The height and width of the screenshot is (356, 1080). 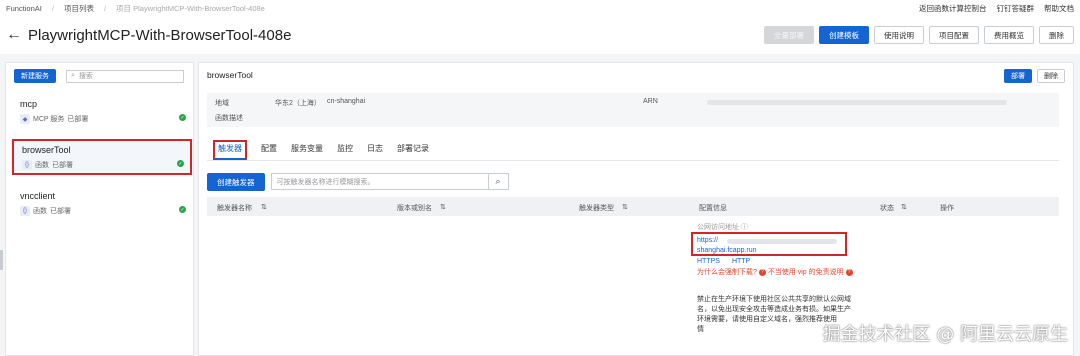 What do you see at coordinates (789, 35) in the screenshot?
I see `full-deploy-button: 全量部署` at bounding box center [789, 35].